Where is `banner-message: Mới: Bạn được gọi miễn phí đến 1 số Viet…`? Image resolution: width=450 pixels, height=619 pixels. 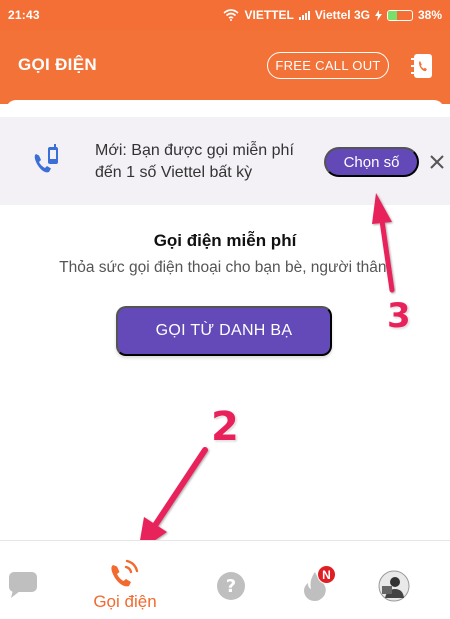
banner-message: Mới: Bạn được gọi miễn phí đến 1 số Viet… is located at coordinates (208, 162).